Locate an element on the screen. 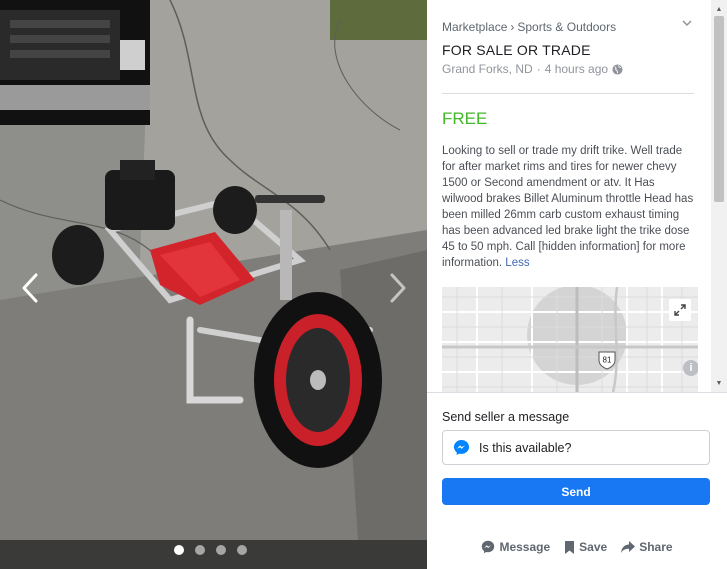 The image size is (727, 569). chevron-left-icon is located at coordinates (30, 288).